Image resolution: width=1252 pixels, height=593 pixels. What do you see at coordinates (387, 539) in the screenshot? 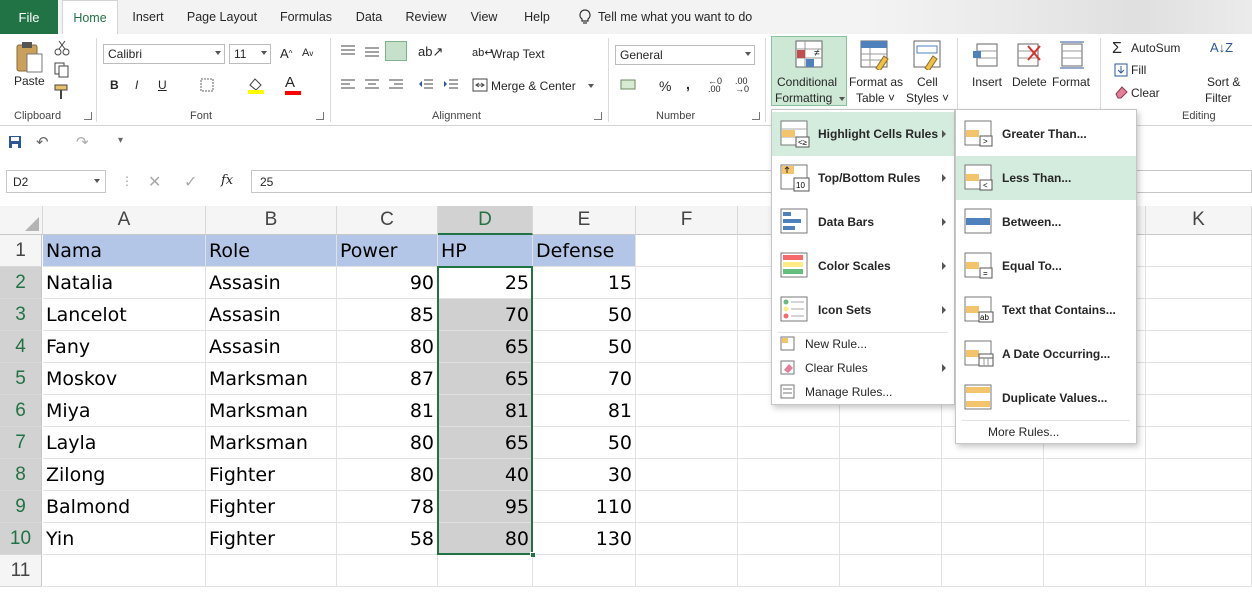
I see `cell-c10: 58` at bounding box center [387, 539].